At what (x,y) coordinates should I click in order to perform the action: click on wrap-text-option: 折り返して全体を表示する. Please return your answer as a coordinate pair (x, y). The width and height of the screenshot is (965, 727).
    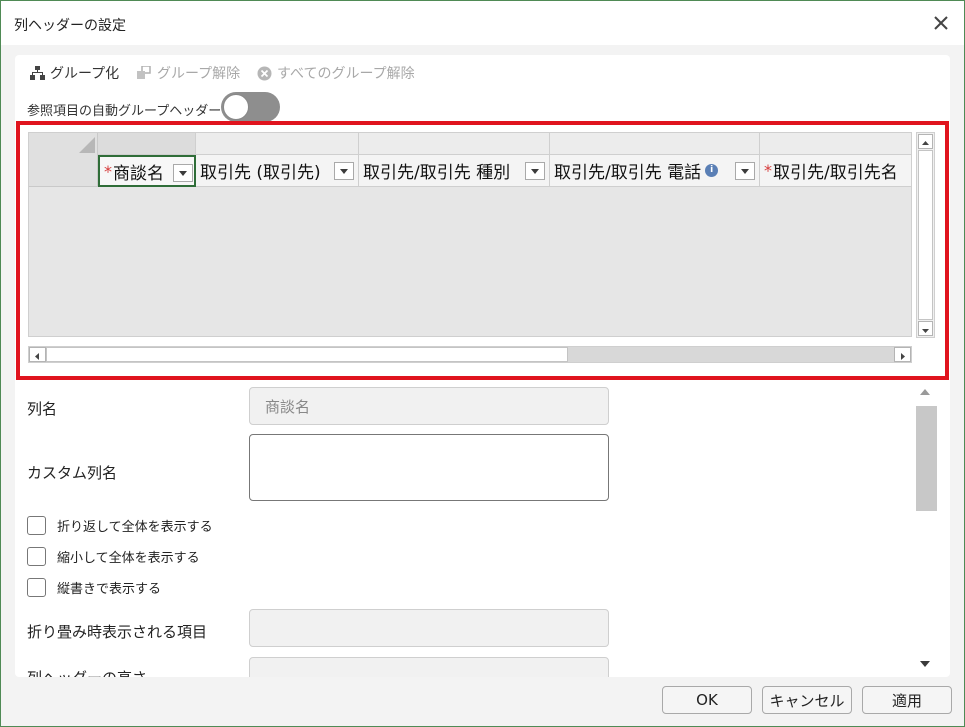
    Looking at the image, I should click on (120, 525).